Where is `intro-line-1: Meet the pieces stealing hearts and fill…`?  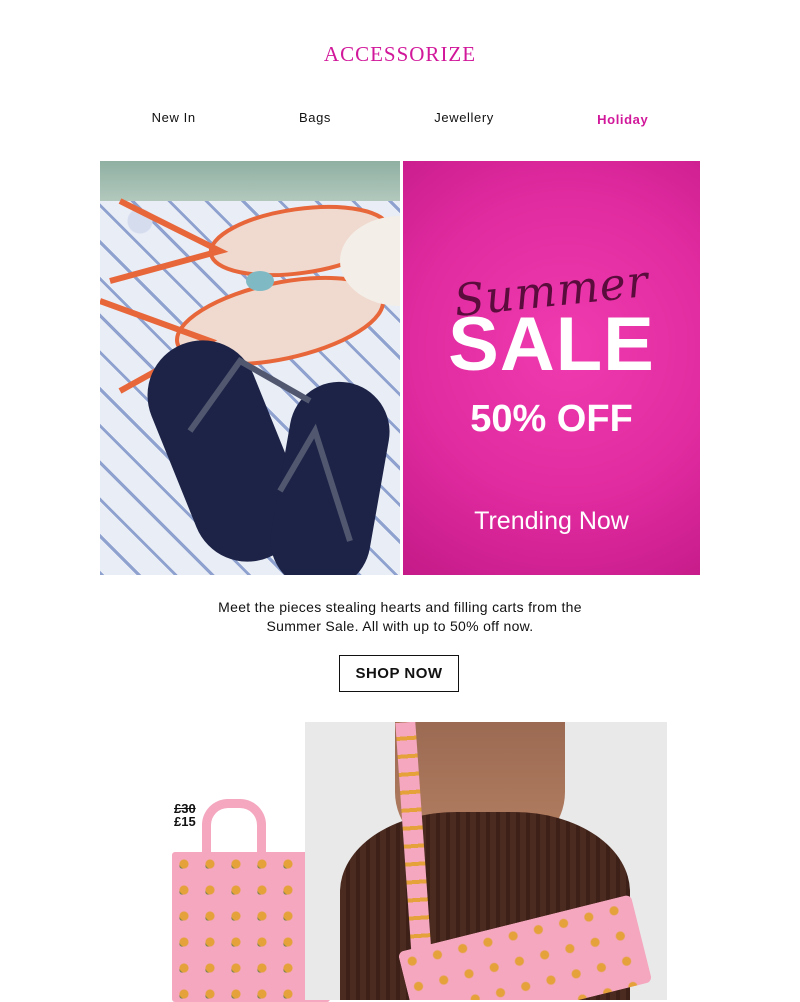 intro-line-1: Meet the pieces stealing hearts and fill… is located at coordinates (400, 607).